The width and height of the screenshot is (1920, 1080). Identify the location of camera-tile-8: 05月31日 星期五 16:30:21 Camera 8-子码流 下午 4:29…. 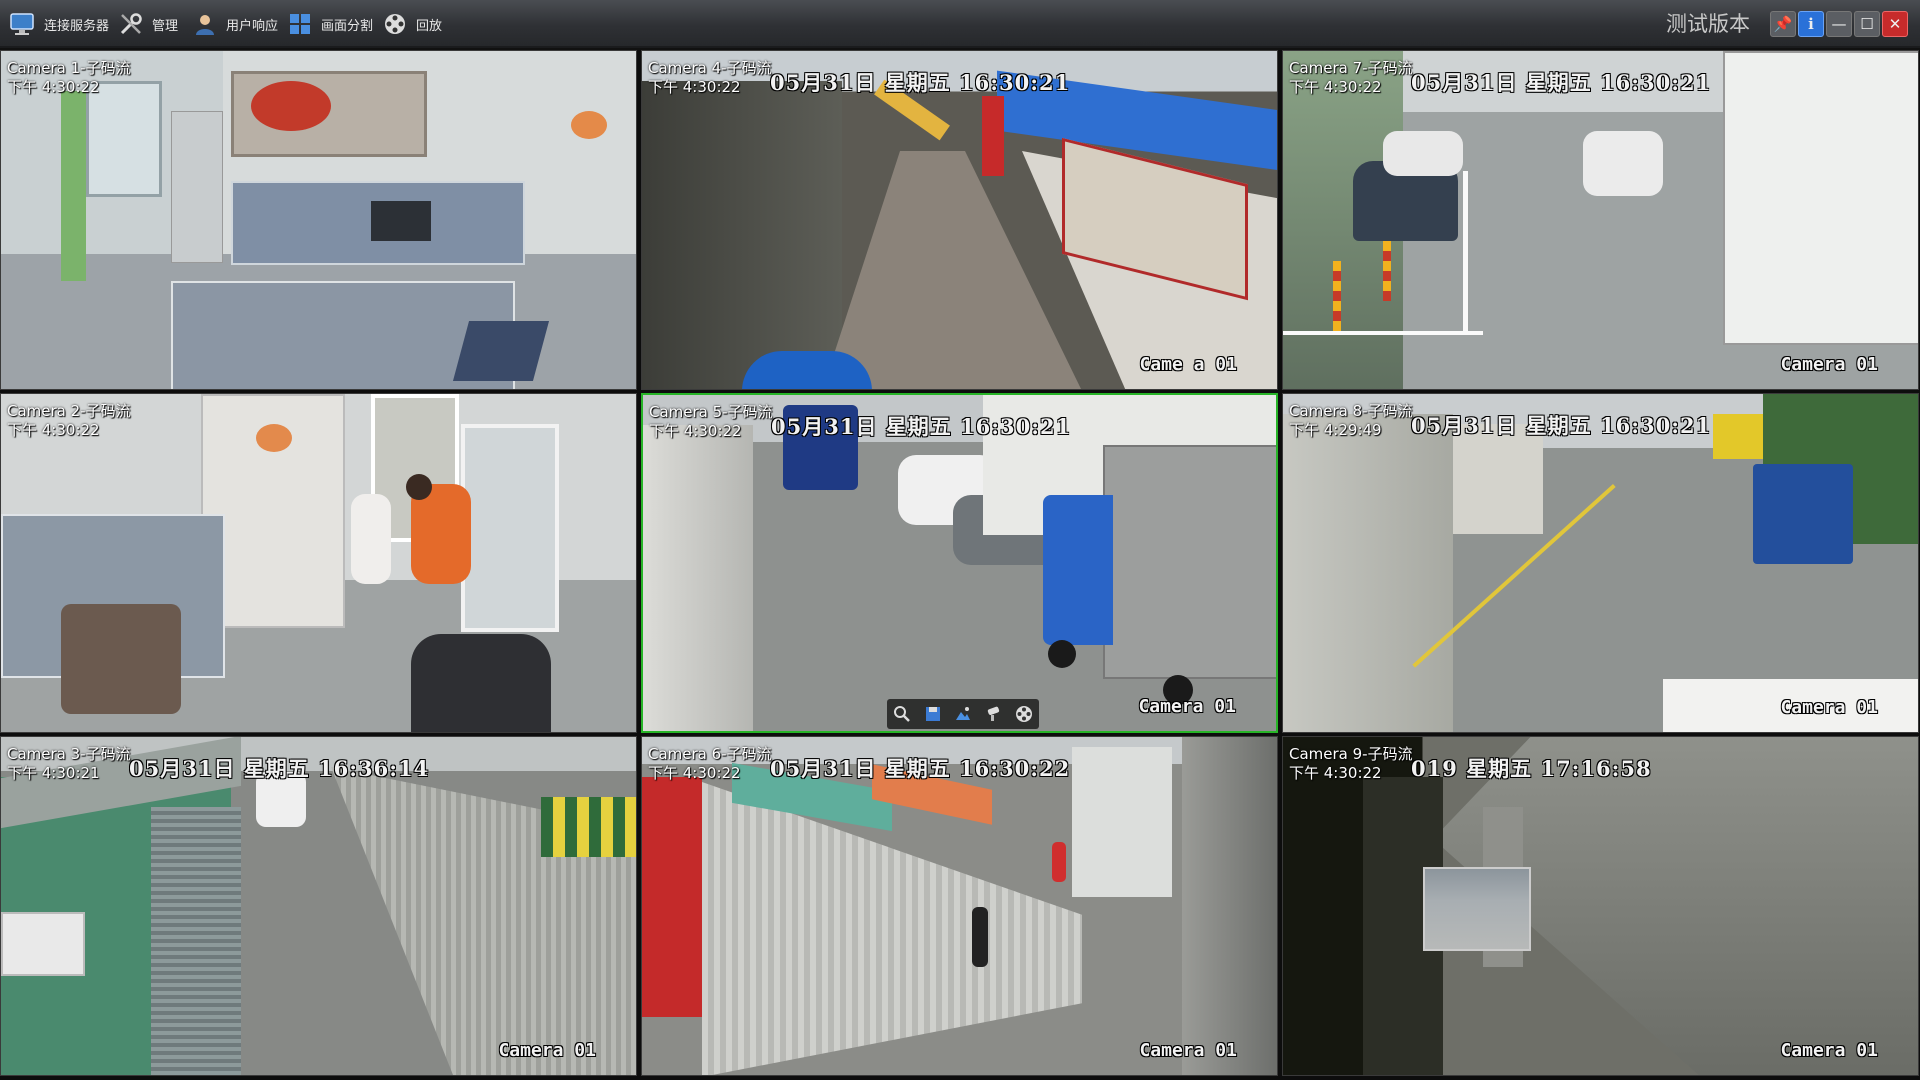
(1600, 563).